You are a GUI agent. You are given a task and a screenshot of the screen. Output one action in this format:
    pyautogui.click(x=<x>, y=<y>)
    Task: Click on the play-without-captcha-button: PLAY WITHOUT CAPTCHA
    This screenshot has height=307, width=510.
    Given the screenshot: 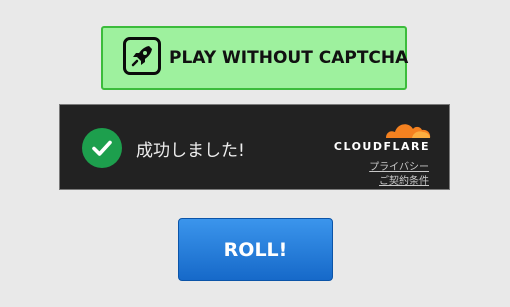 What is the action you would take?
    pyautogui.click(x=255, y=58)
    